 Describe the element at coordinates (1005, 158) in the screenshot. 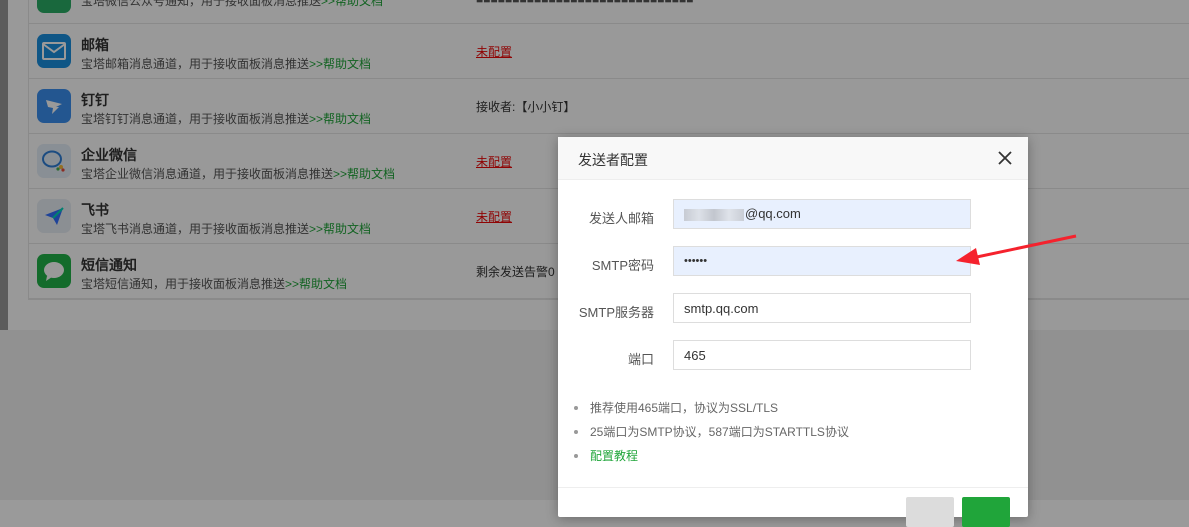

I see `close-icon` at that location.